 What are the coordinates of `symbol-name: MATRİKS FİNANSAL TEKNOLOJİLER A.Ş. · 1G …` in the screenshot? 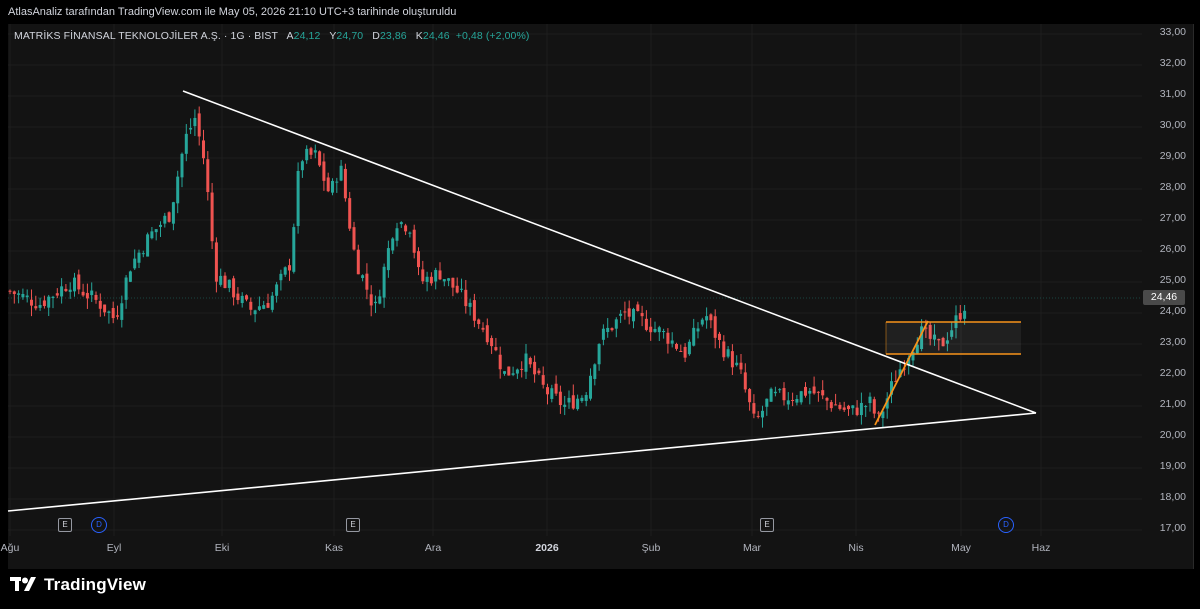 It's located at (146, 36).